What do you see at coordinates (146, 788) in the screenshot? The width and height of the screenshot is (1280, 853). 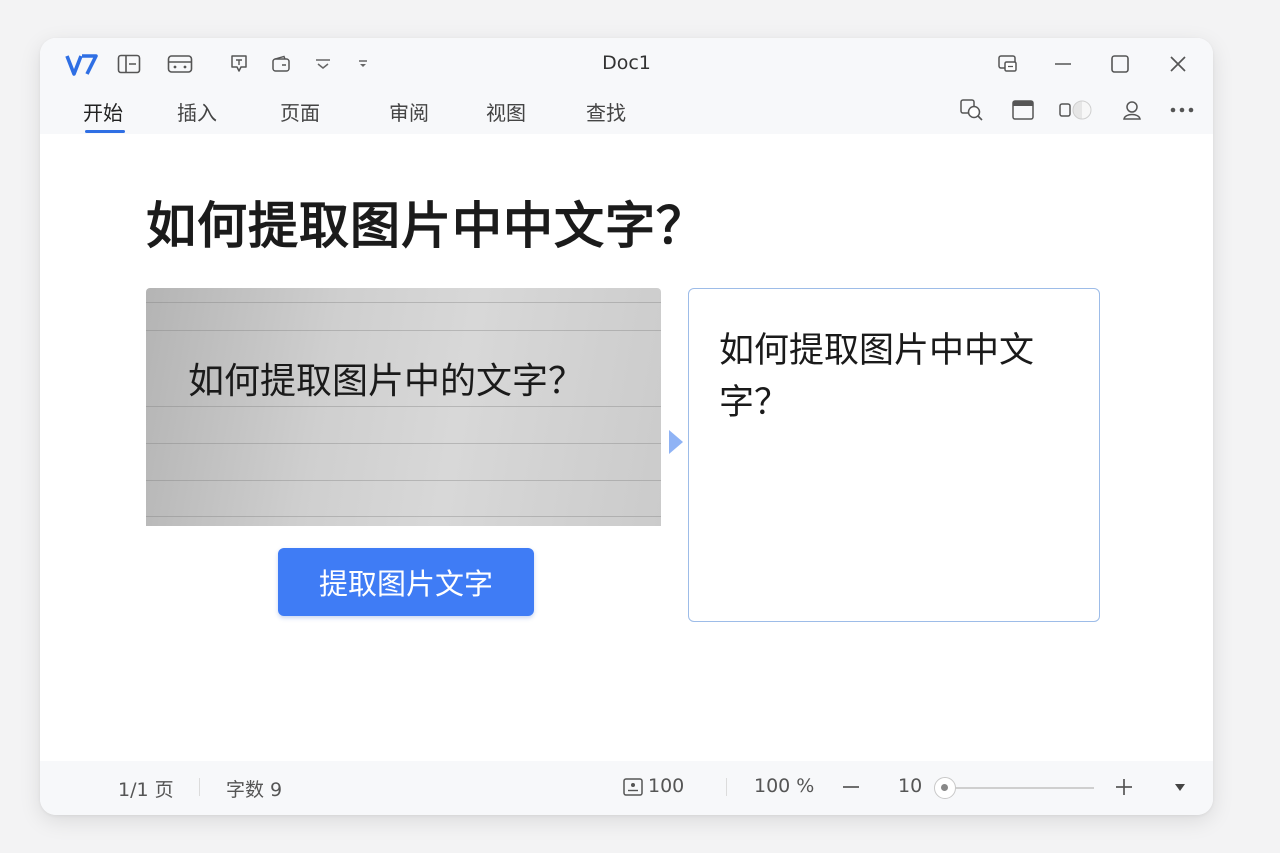 I see `page-indicator: 1/1 页` at bounding box center [146, 788].